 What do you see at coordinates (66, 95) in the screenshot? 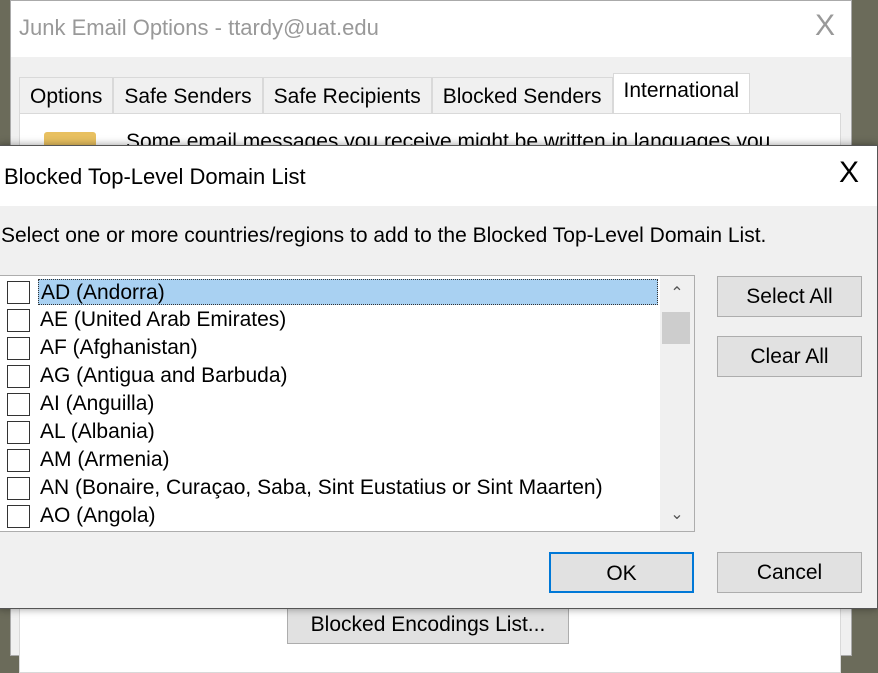
I see `tab-options: Options` at bounding box center [66, 95].